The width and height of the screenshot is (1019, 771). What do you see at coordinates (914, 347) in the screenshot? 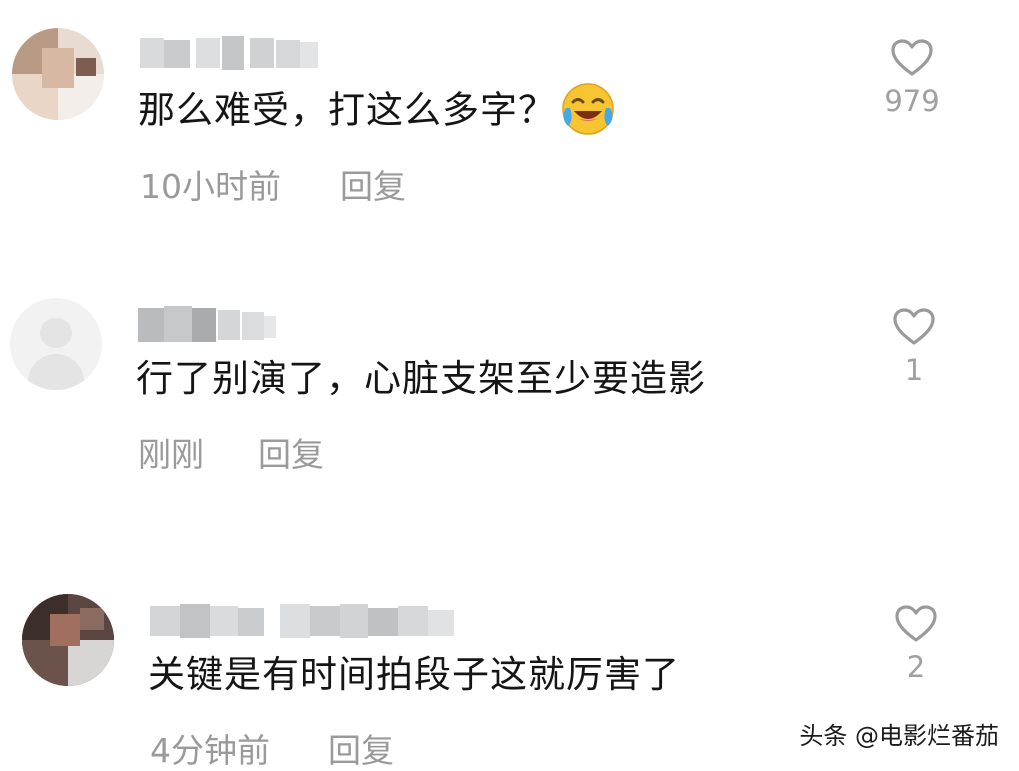
I see `like-button: 1` at bounding box center [914, 347].